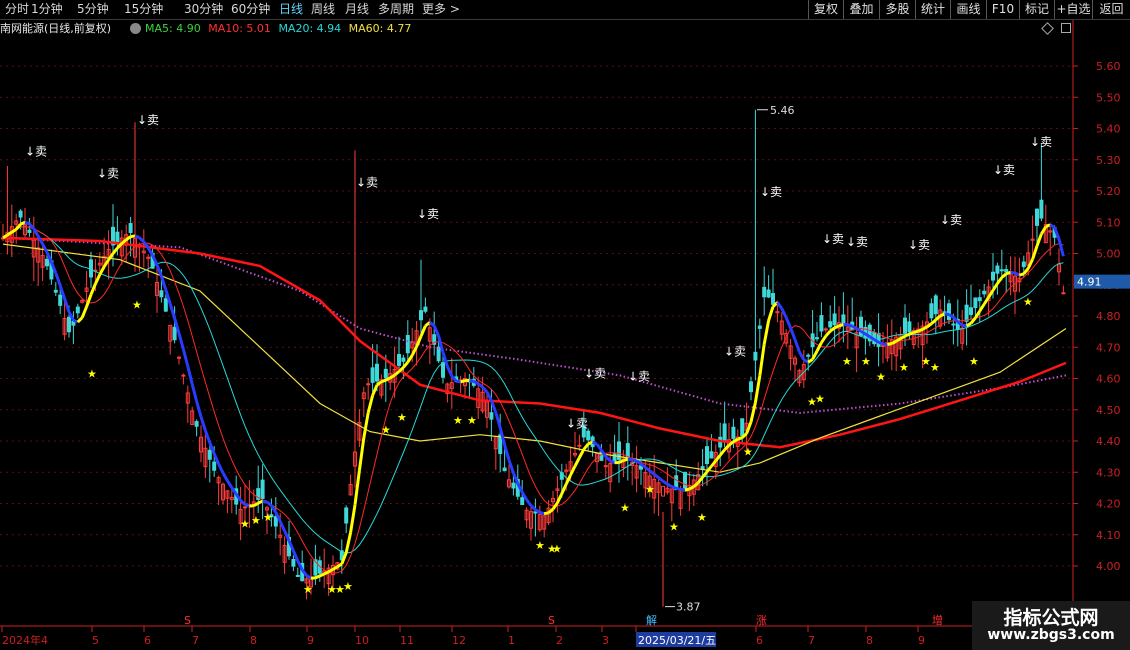 The height and width of the screenshot is (650, 1130). What do you see at coordinates (897, 9) in the screenshot?
I see `toolbar-button-2: 多股` at bounding box center [897, 9].